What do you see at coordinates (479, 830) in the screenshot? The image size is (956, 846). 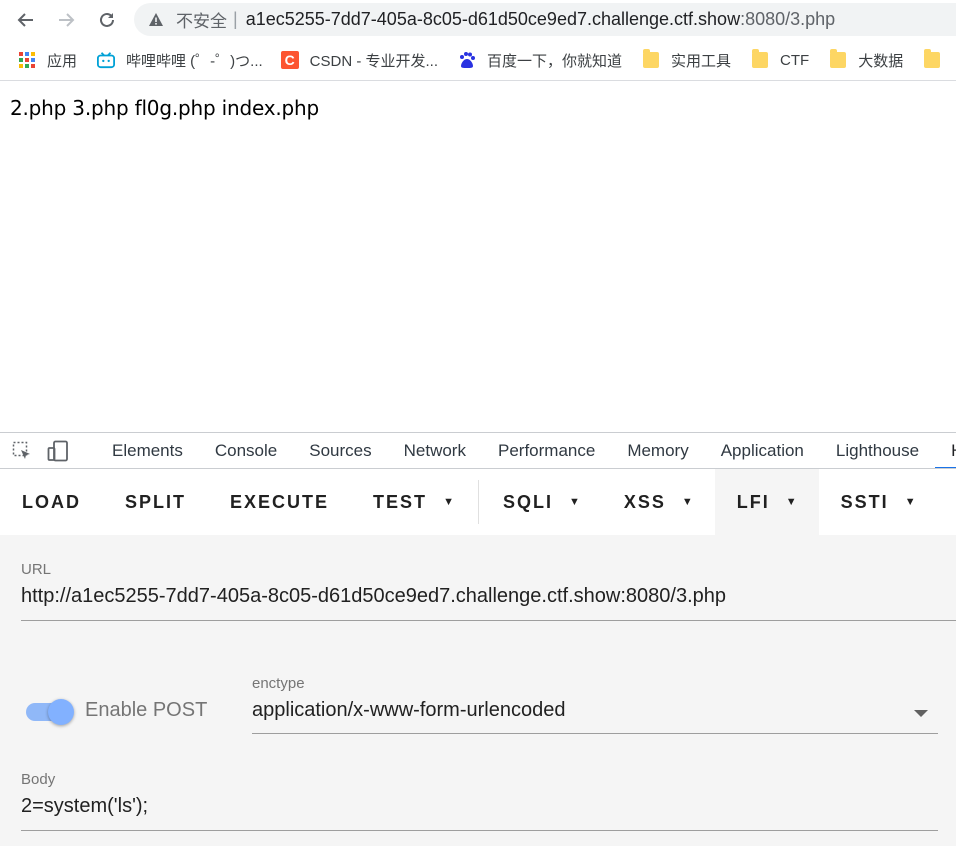 I see `body-field-underline` at bounding box center [479, 830].